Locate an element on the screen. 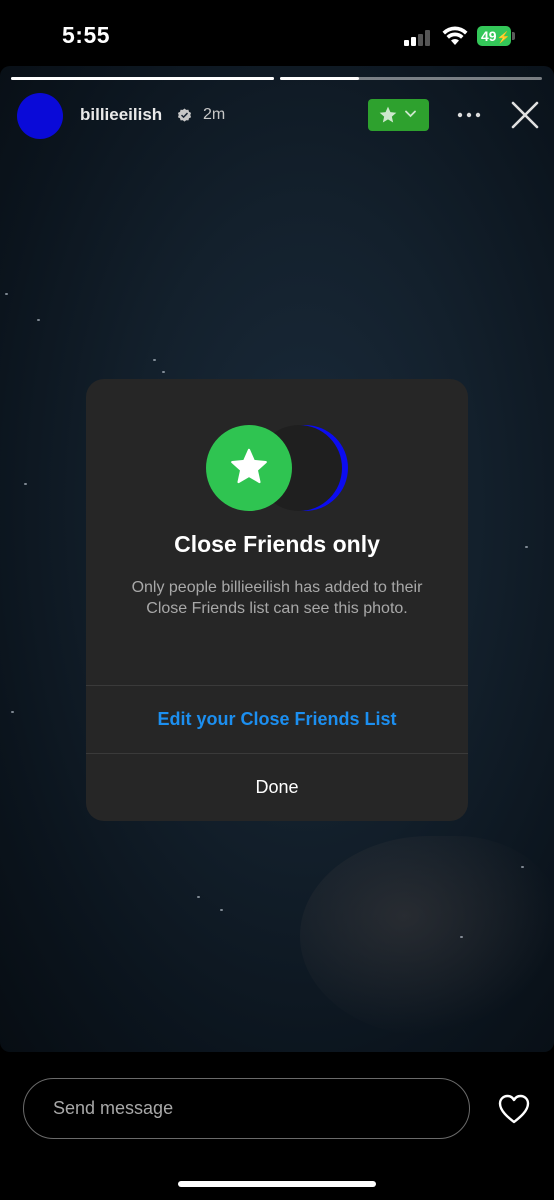 The image size is (554, 1200). close-icon is located at coordinates (525, 115).